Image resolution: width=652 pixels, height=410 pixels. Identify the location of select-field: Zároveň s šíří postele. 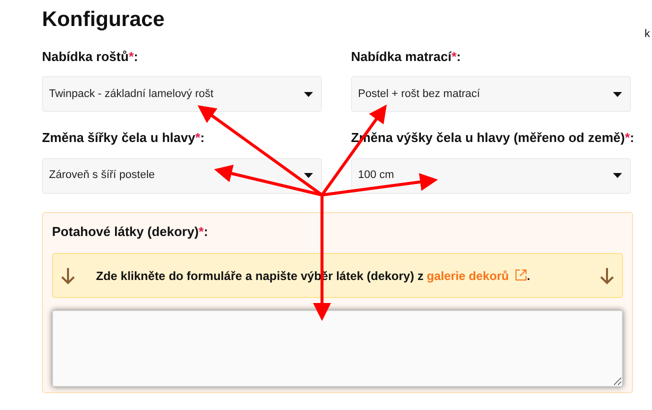
(182, 176).